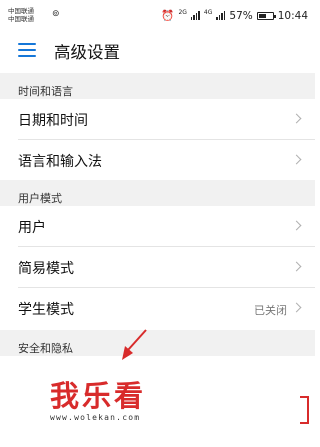 This screenshot has height=447, width=320. Describe the element at coordinates (46, 269) in the screenshot. I see `row-label: 简易模式` at that location.